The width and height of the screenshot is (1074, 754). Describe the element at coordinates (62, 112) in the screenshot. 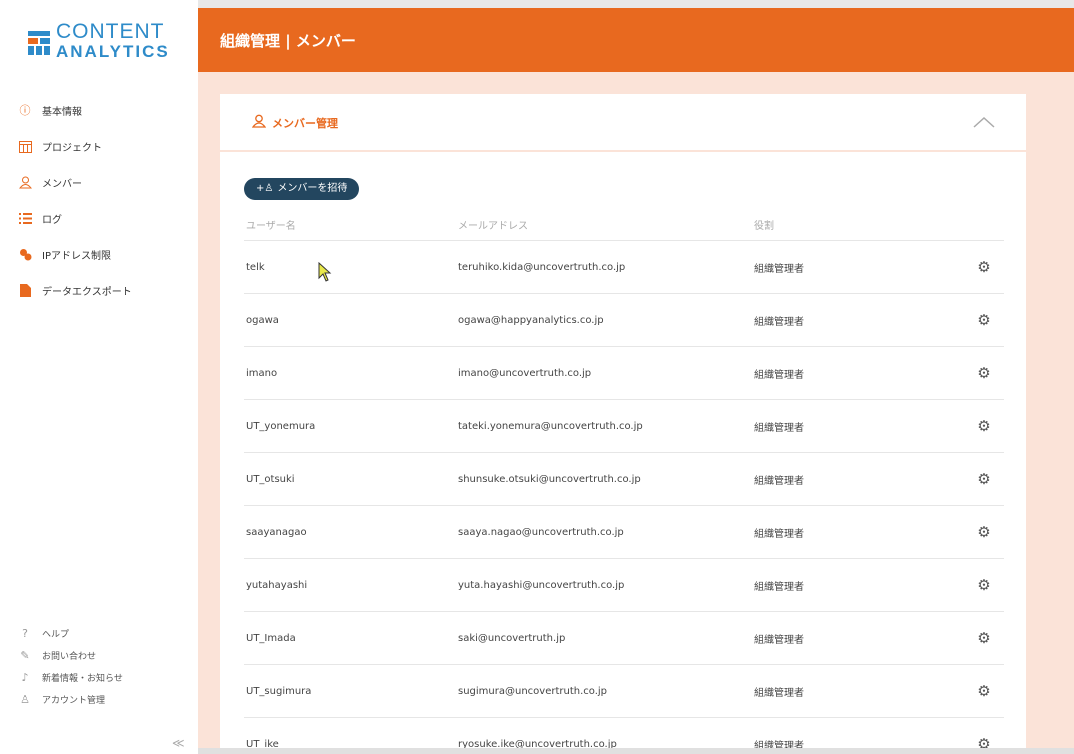

I see `sidebar-item-label: 基本情報` at that location.